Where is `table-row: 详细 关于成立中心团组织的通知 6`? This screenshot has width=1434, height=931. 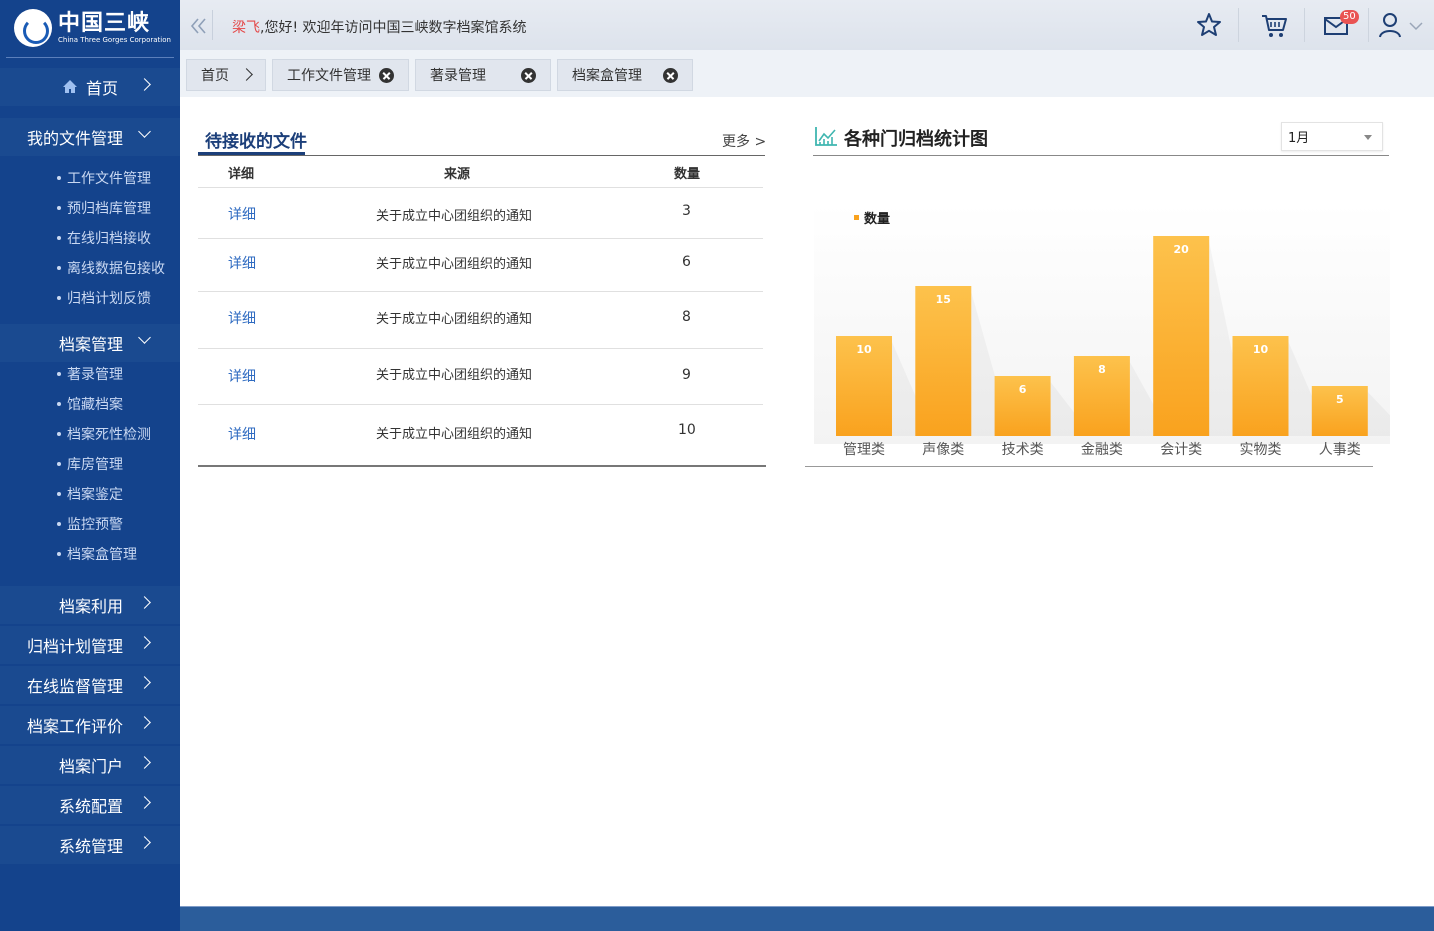 table-row: 详细 关于成立中心团组织的通知 6 is located at coordinates (480, 265).